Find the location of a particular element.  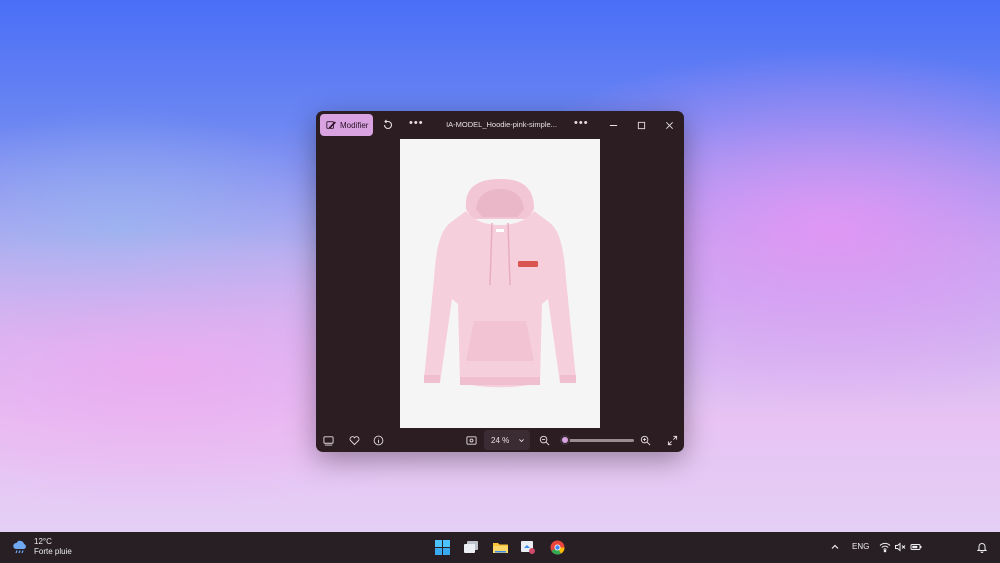

wifi-icon is located at coordinates (885, 547).